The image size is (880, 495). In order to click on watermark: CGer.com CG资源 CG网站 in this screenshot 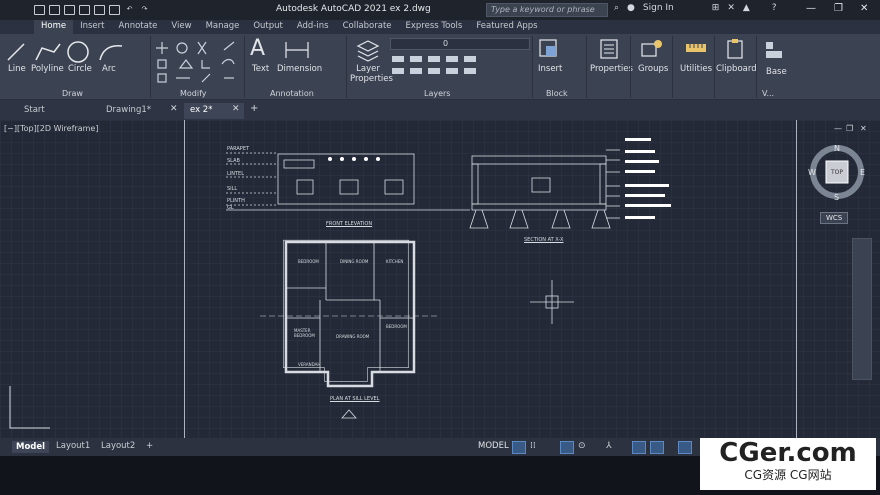, I will do `click(788, 464)`.